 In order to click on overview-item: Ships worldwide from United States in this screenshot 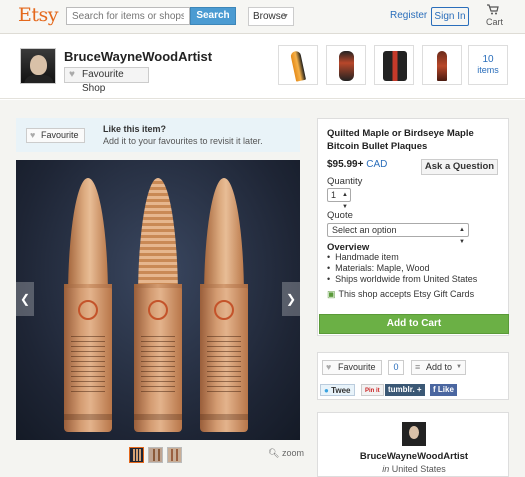, I will do `click(402, 279)`.